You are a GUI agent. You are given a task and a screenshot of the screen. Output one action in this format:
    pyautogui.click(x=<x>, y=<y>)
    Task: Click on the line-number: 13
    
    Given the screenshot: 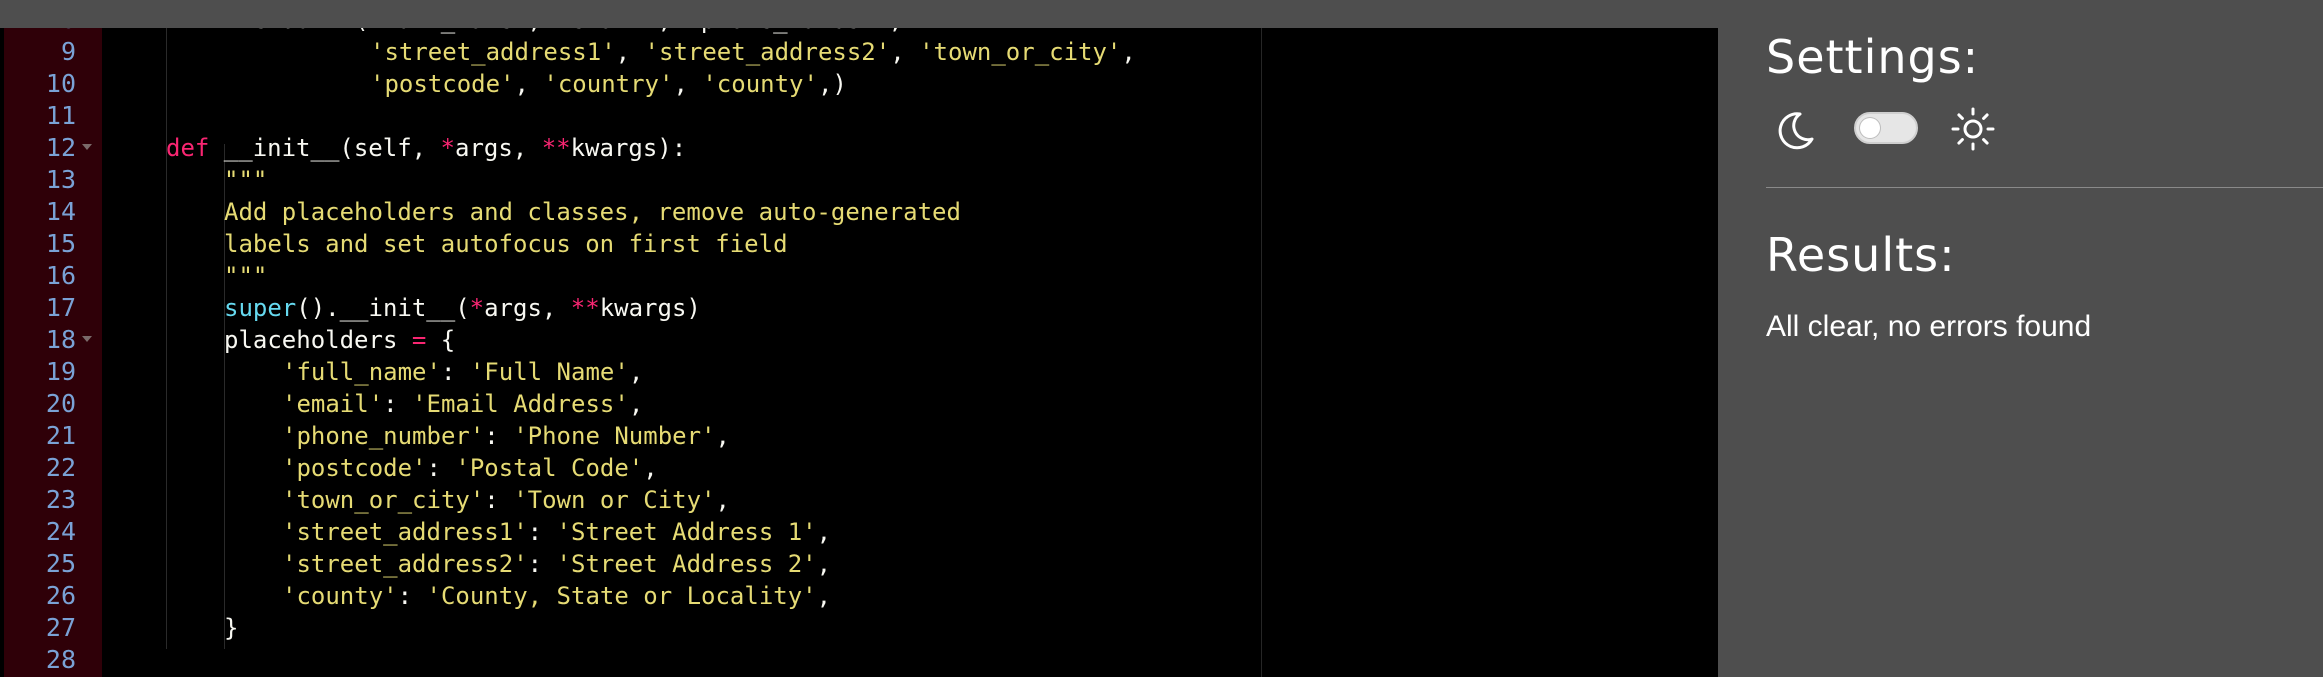 What is the action you would take?
    pyautogui.click(x=60, y=179)
    